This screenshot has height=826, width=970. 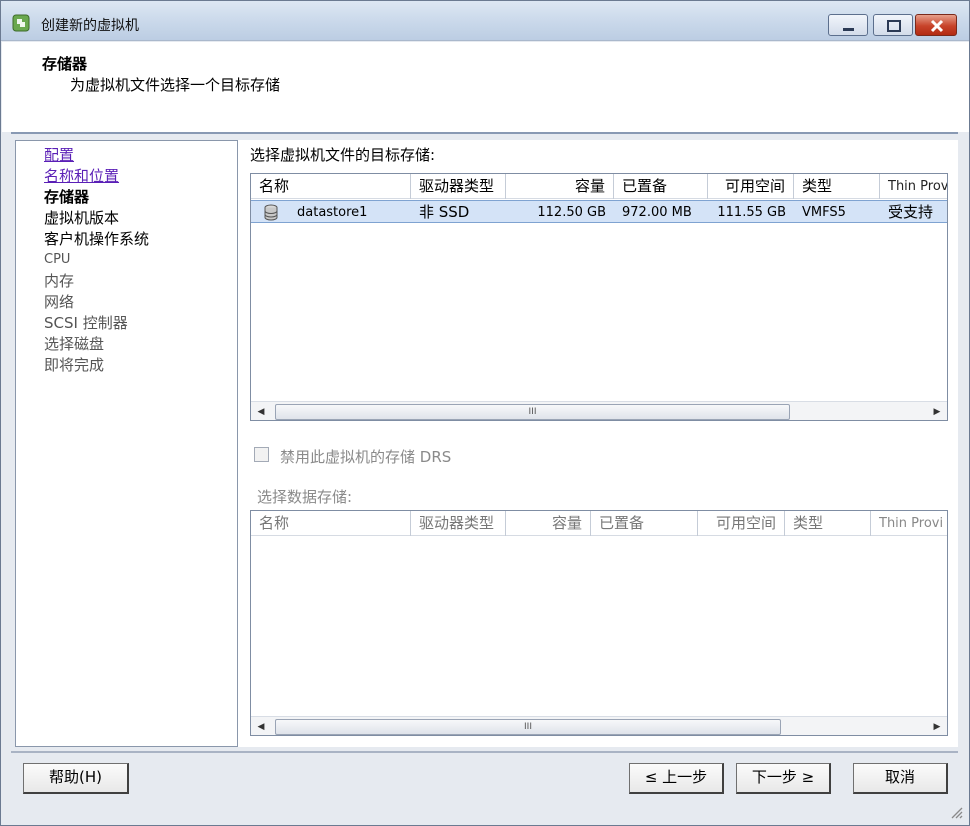 I want to click on page-title: 存储器, so click(x=65, y=64).